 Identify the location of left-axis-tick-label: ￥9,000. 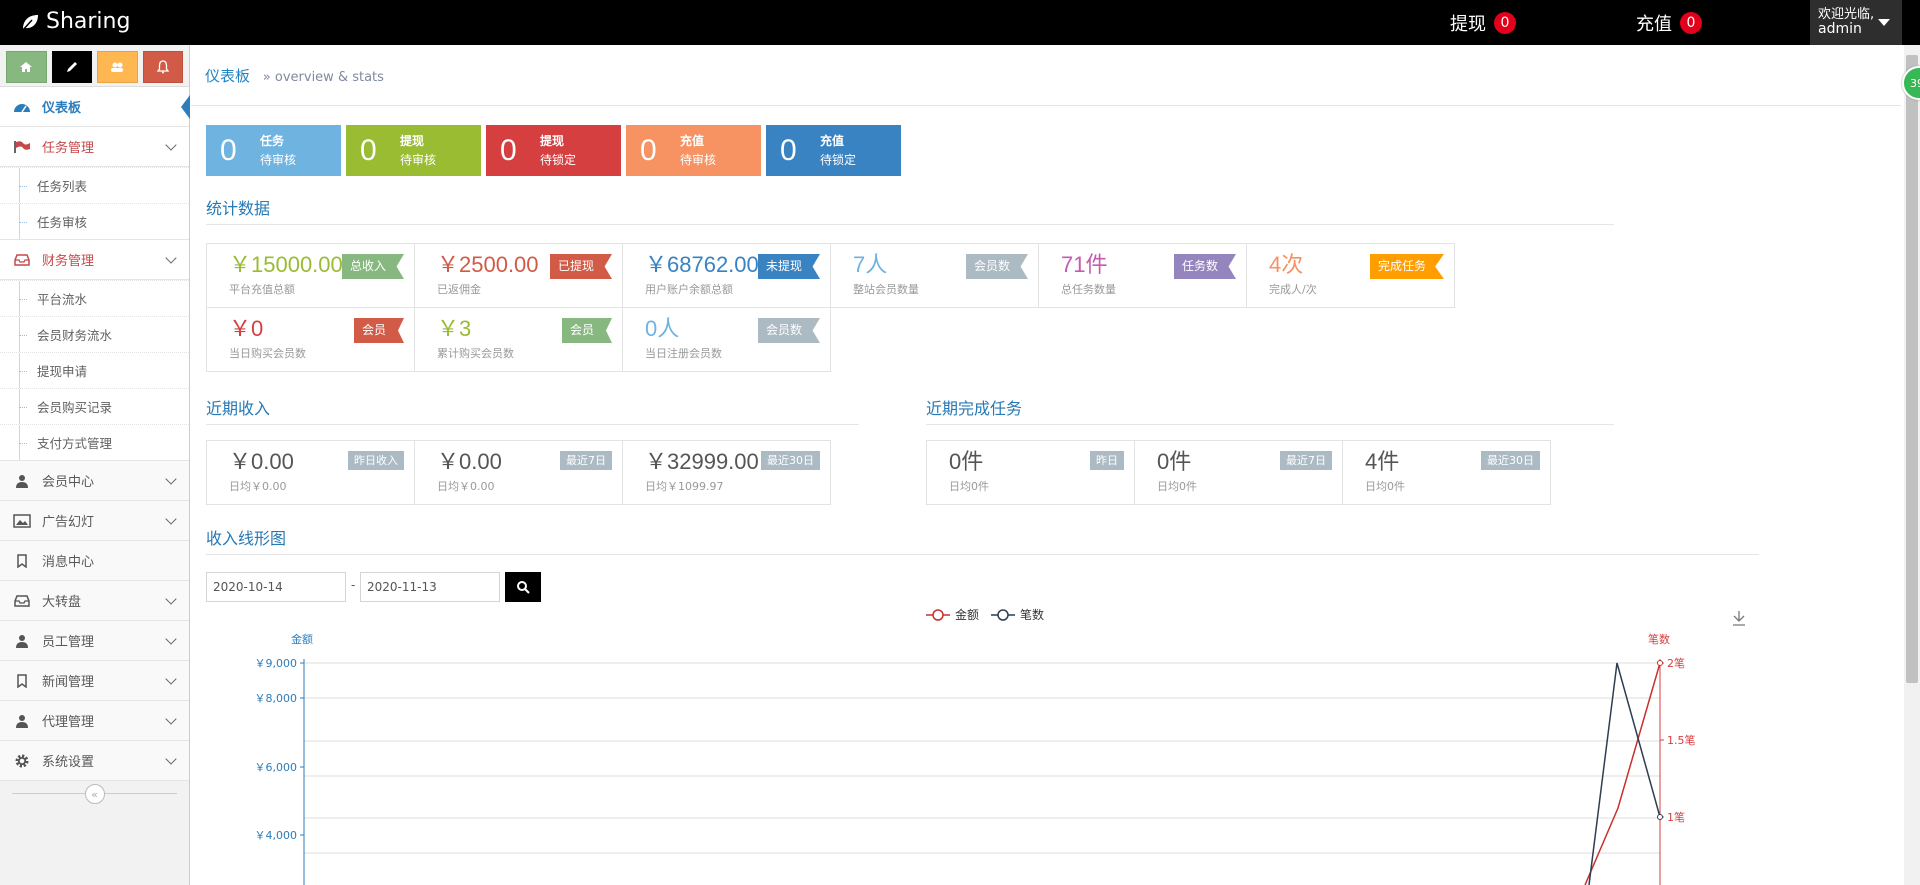
(276, 663).